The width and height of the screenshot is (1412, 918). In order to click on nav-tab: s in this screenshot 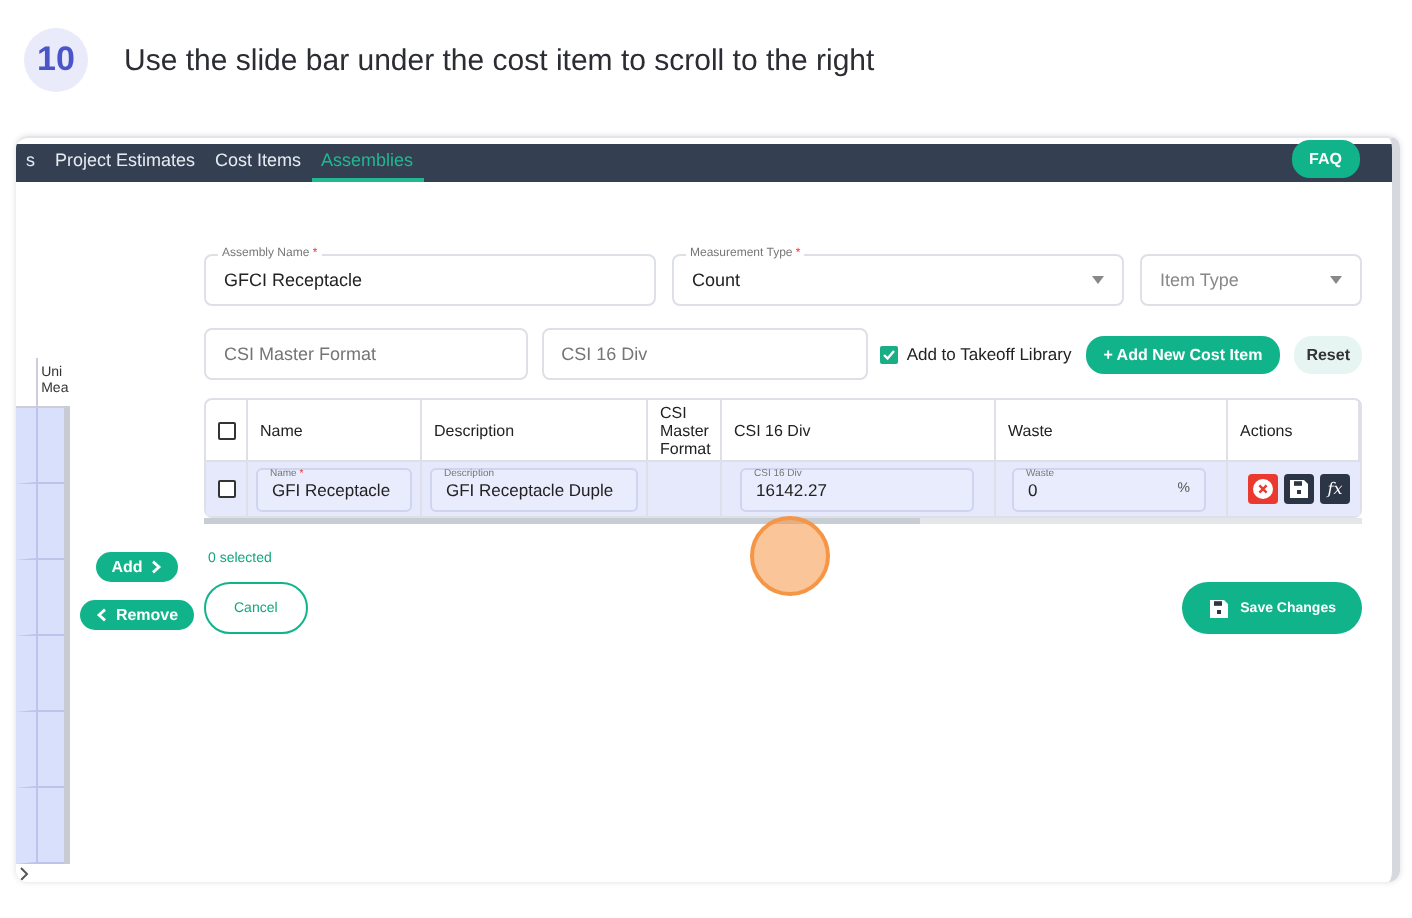, I will do `click(30, 166)`.